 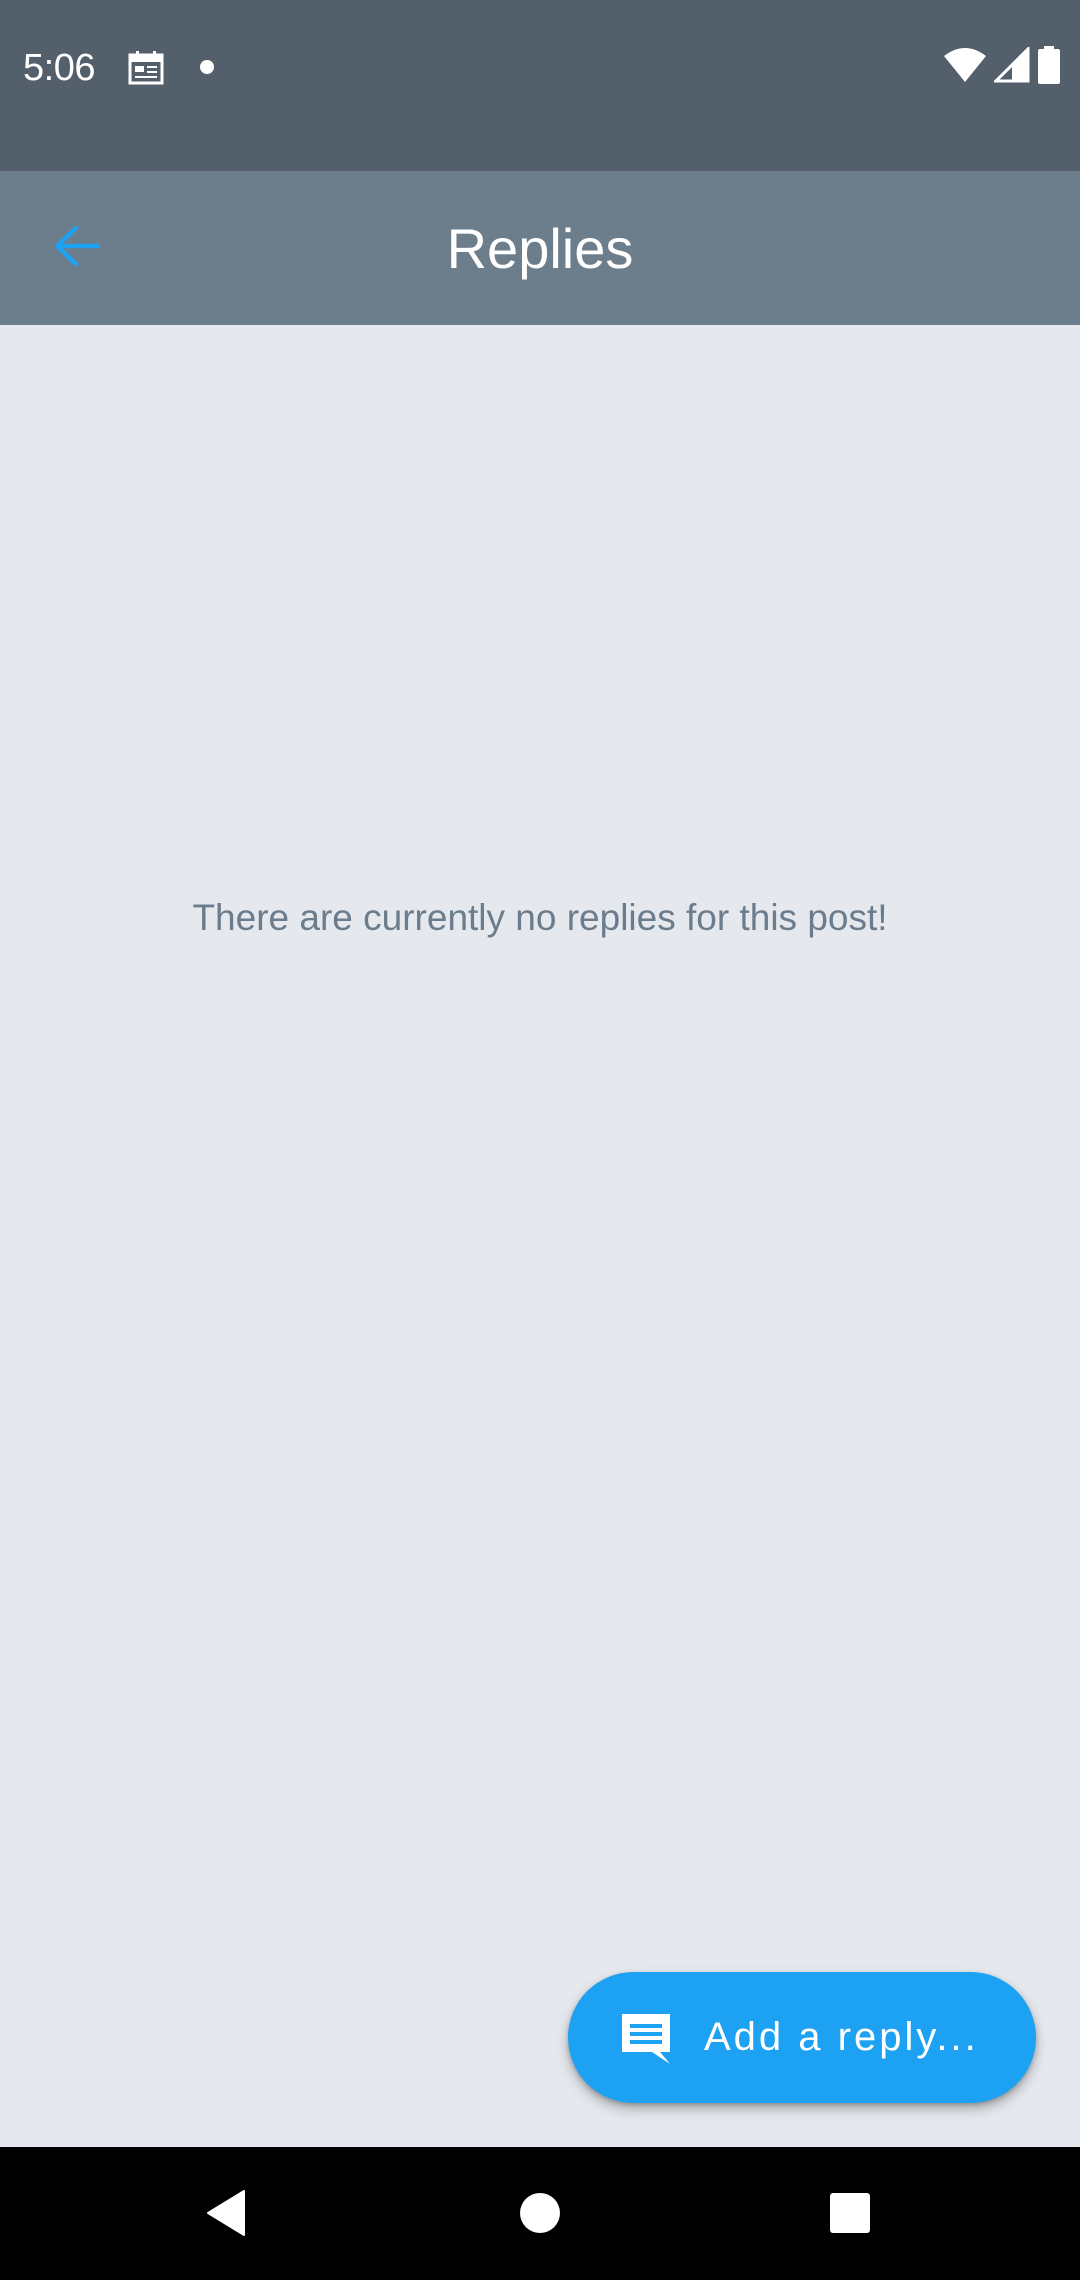 I want to click on nav-home-button, so click(x=540, y=2215).